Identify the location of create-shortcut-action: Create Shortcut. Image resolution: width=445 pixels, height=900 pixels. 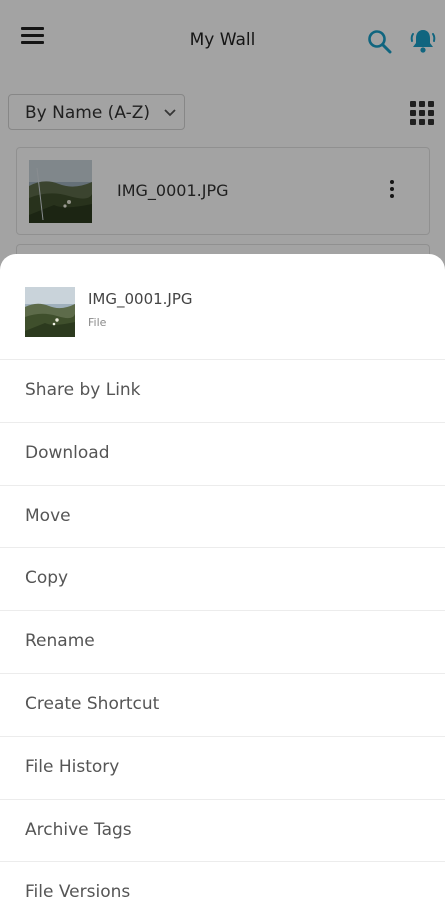
(222, 705).